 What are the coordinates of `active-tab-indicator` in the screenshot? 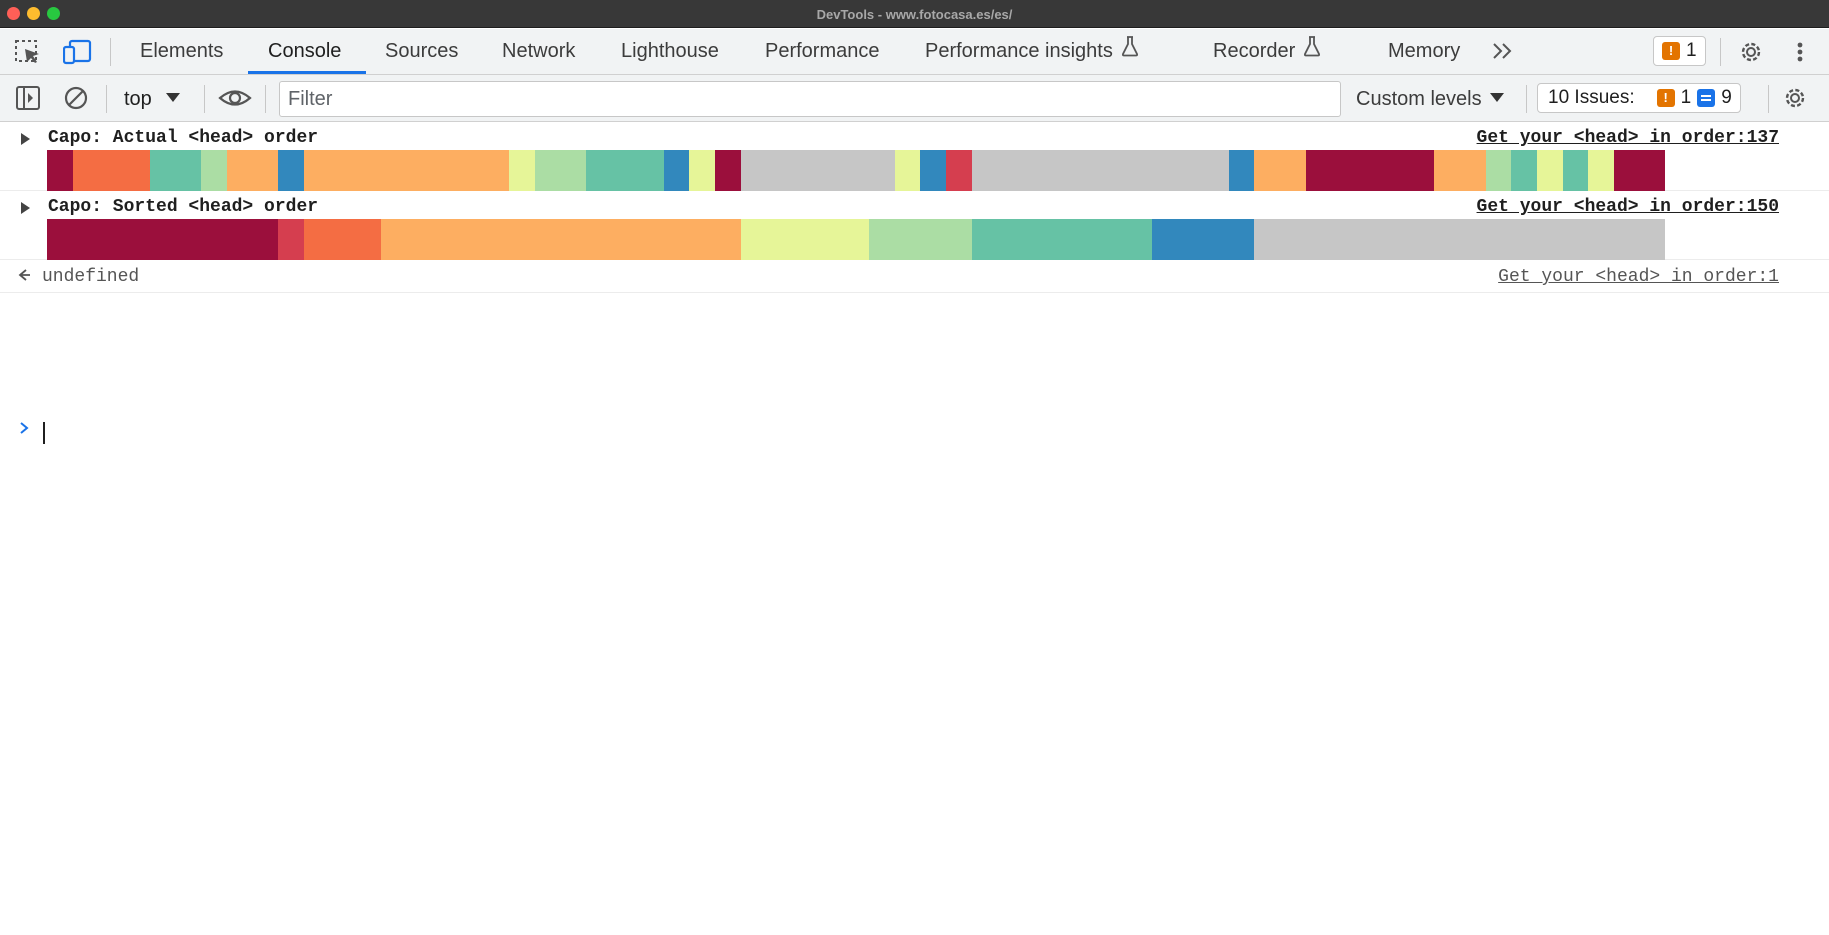 It's located at (307, 72).